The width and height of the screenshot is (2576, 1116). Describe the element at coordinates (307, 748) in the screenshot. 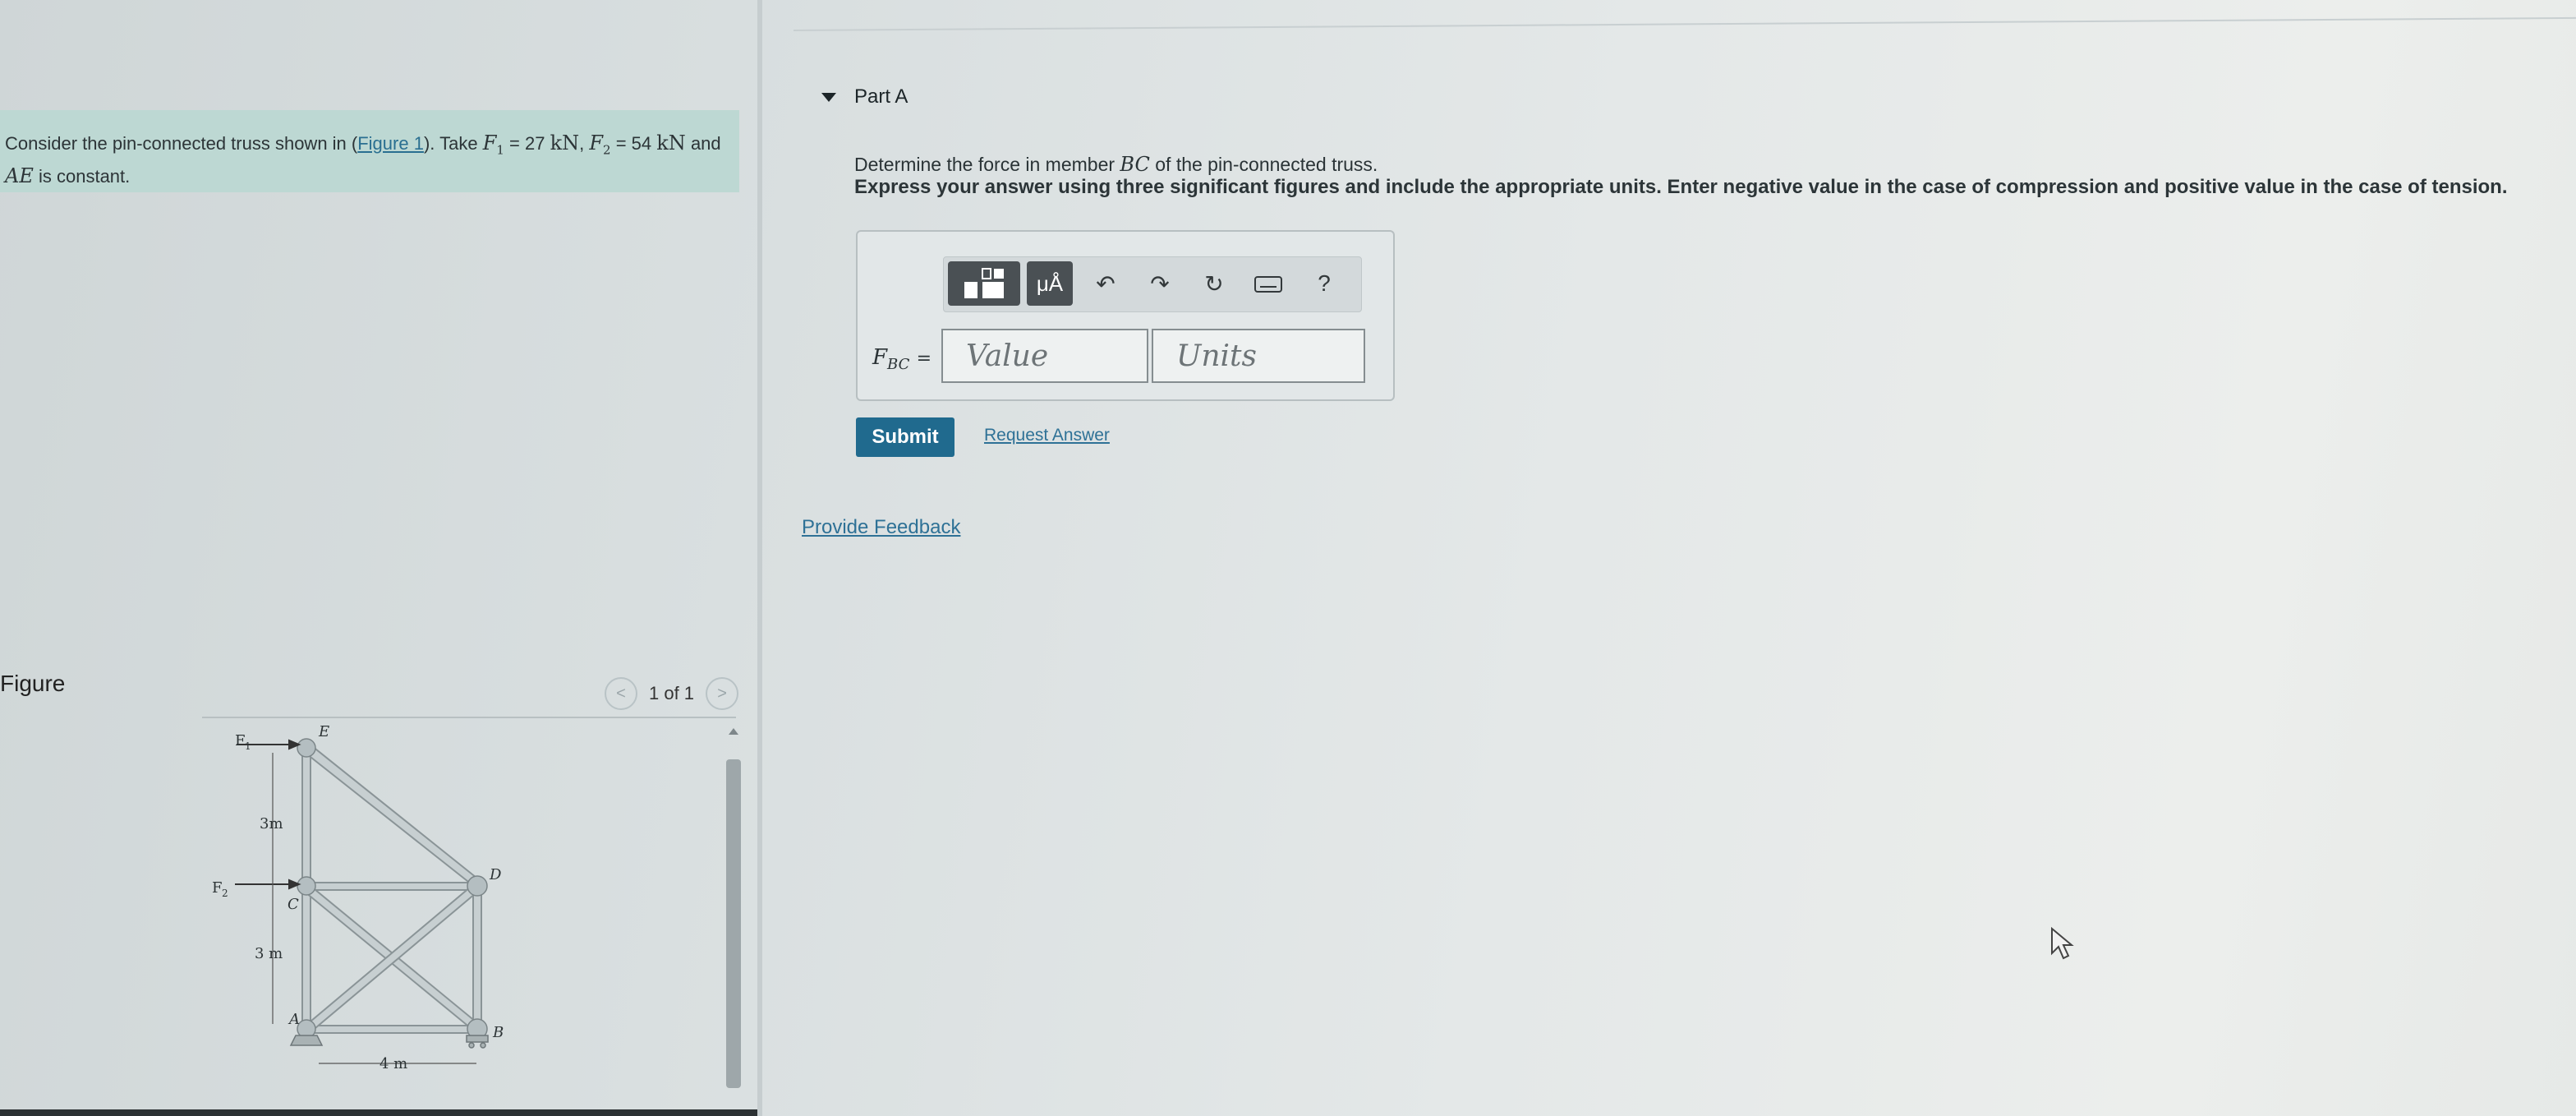

I see `joint-e` at that location.